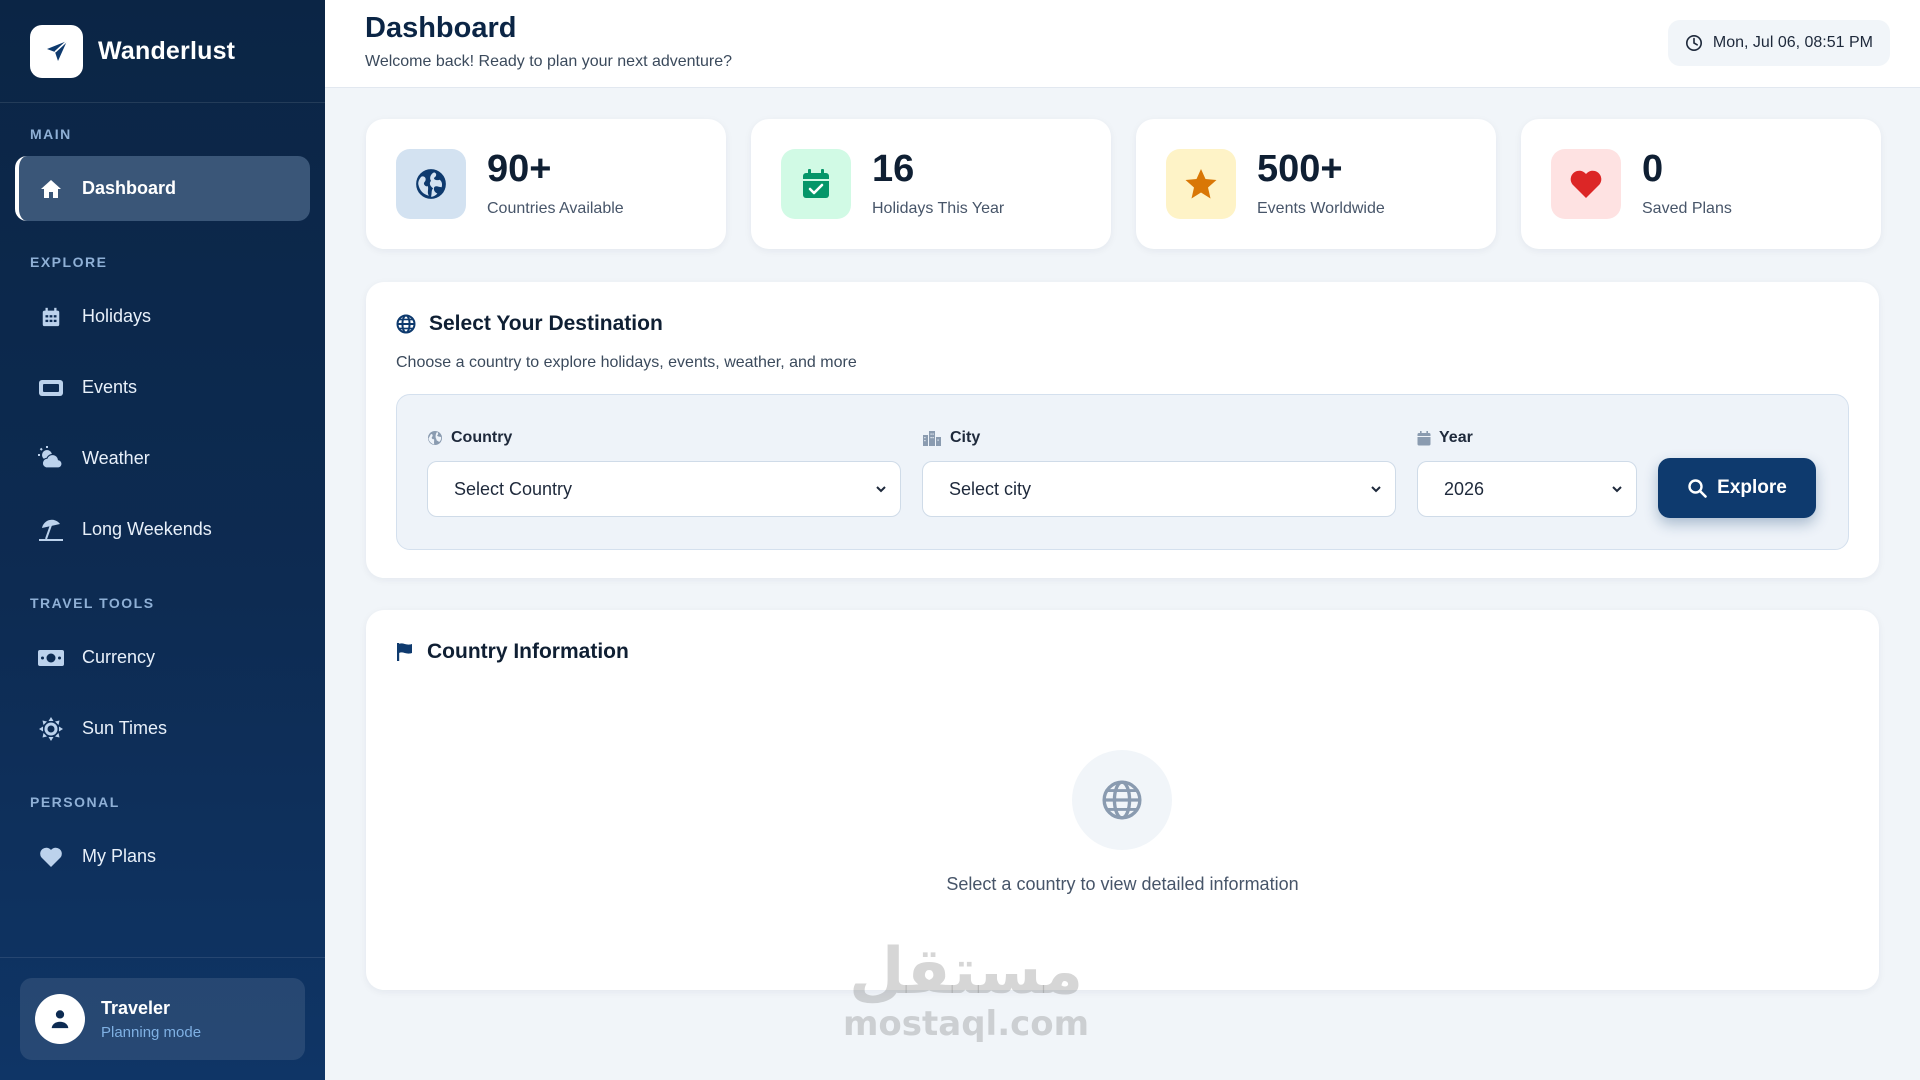 The width and height of the screenshot is (1920, 1080). I want to click on cloud-sun-icon, so click(51, 459).